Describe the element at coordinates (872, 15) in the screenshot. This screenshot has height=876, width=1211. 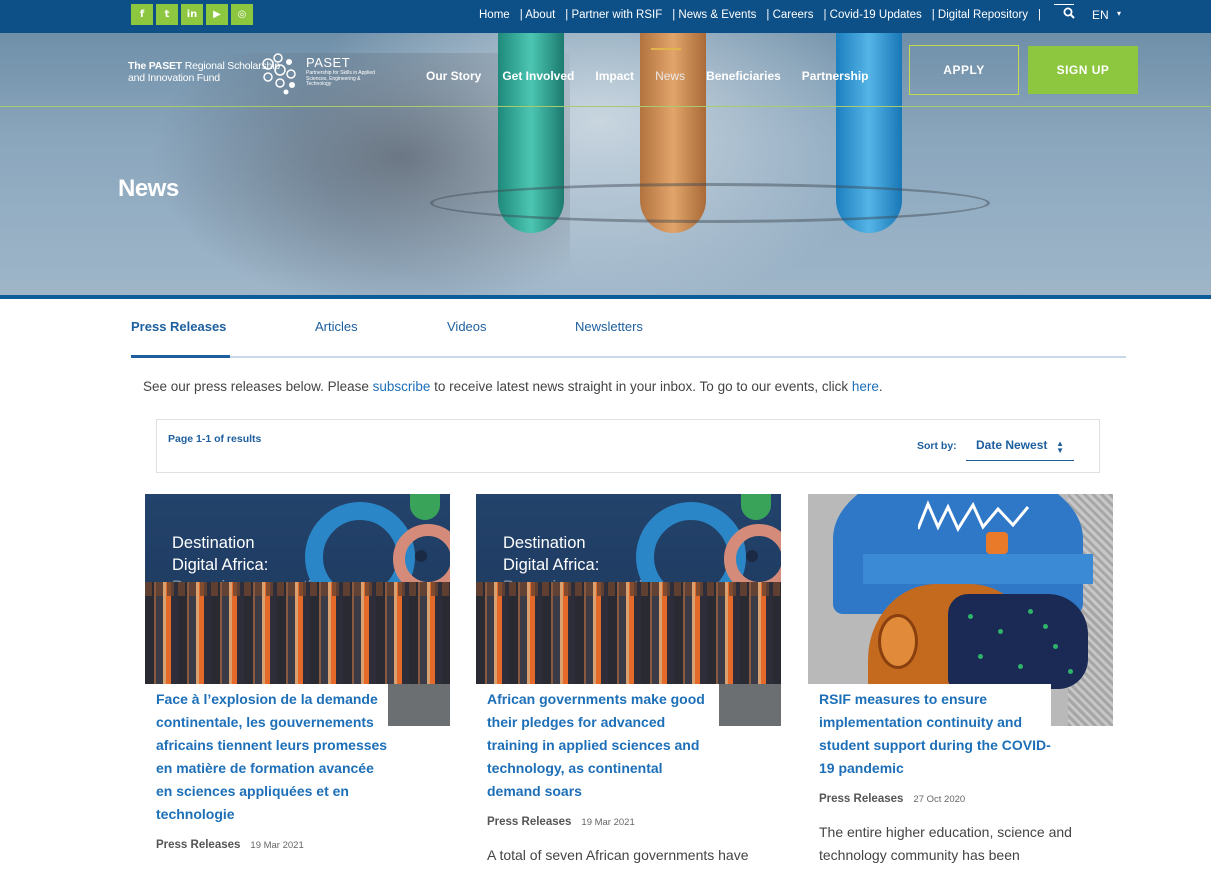
I see `top-nav-covid: | Covid-19 Updates` at that location.